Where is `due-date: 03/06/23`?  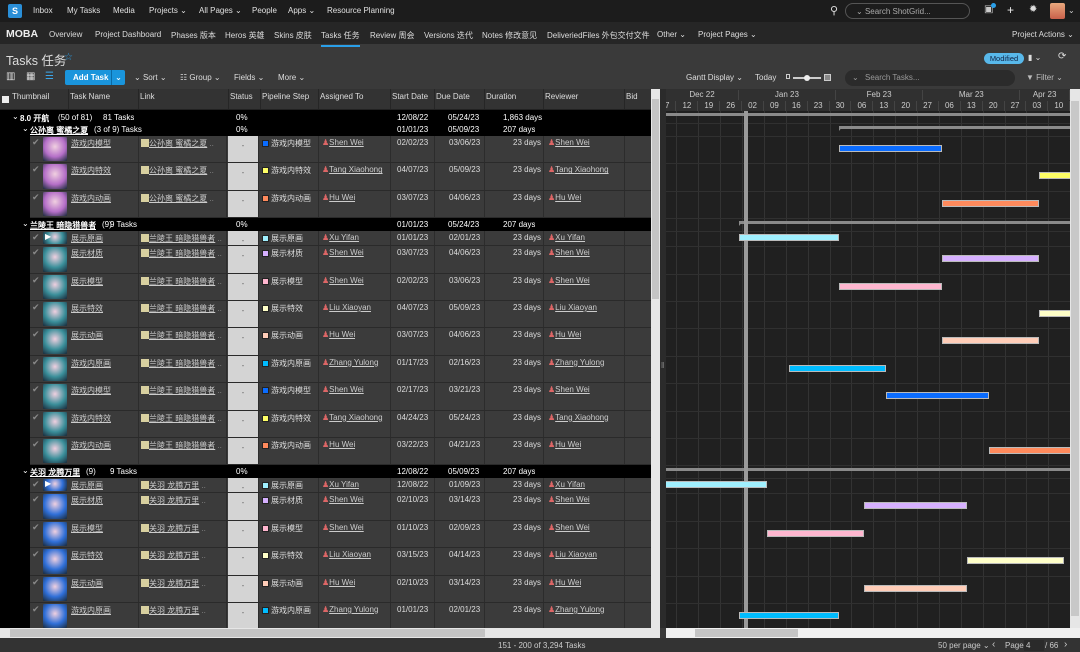
due-date: 03/06/23 is located at coordinates (464, 142).